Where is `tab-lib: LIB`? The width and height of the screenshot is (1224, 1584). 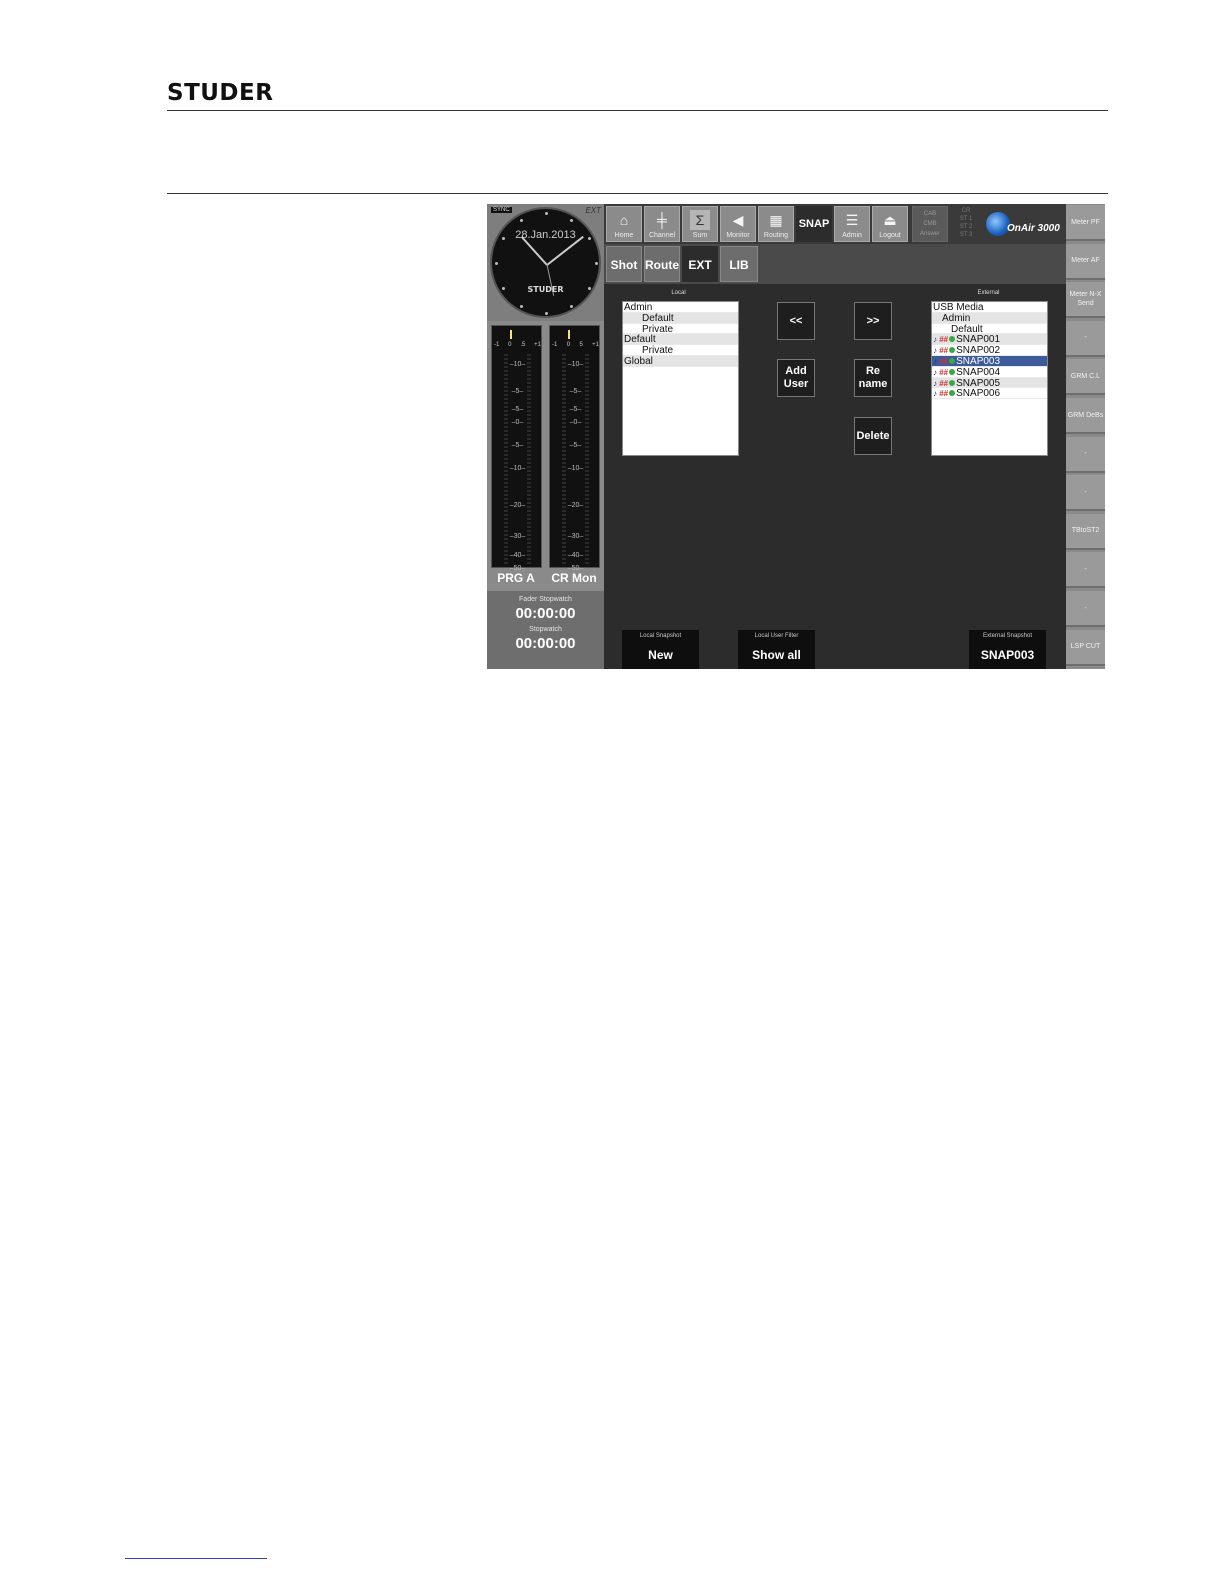 tab-lib: LIB is located at coordinates (739, 264).